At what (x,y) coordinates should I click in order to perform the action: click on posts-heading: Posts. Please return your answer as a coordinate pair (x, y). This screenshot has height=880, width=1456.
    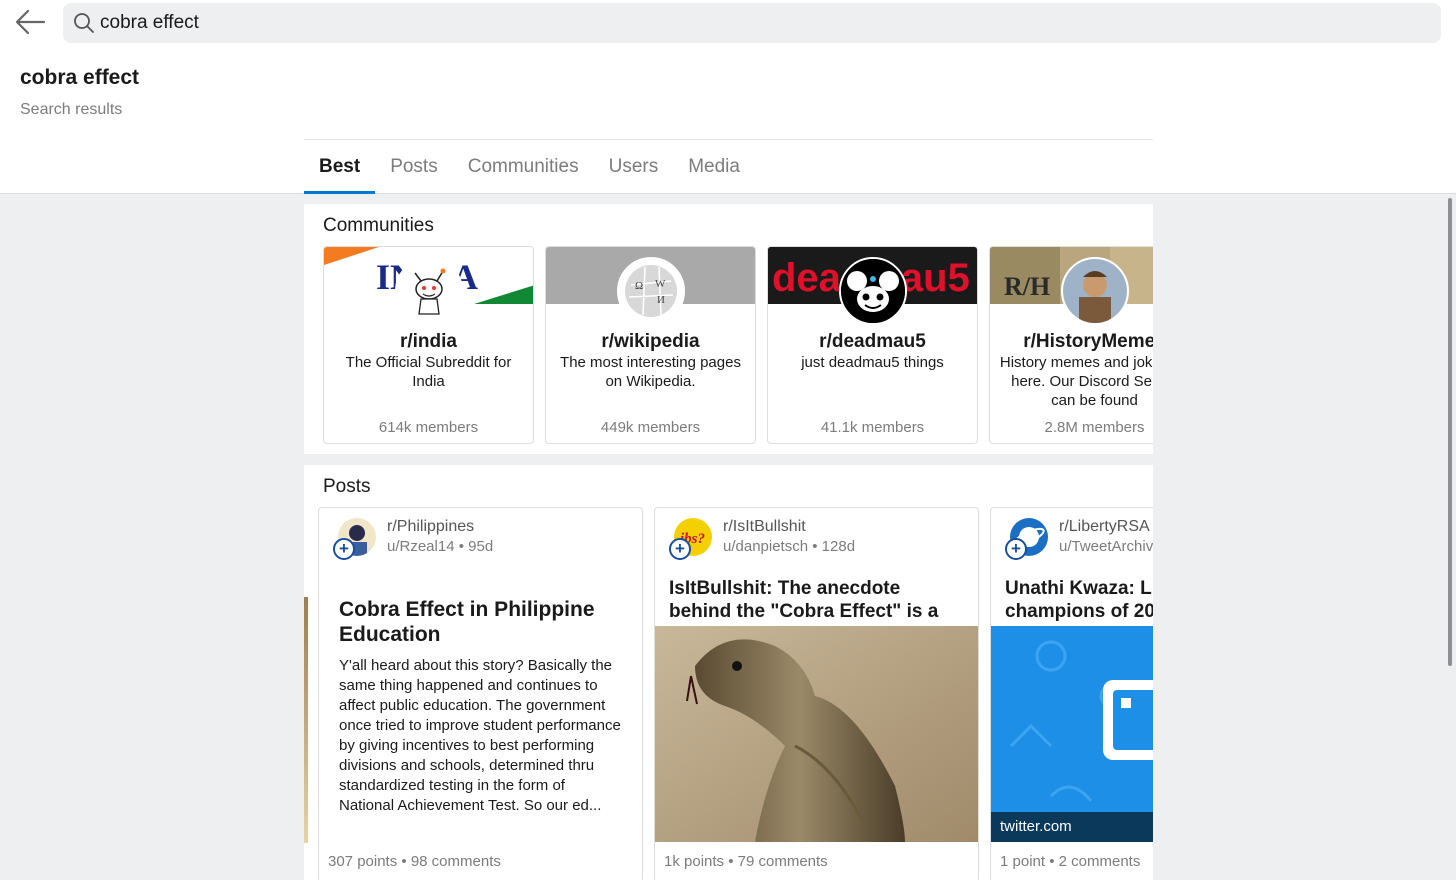
    Looking at the image, I should click on (347, 486).